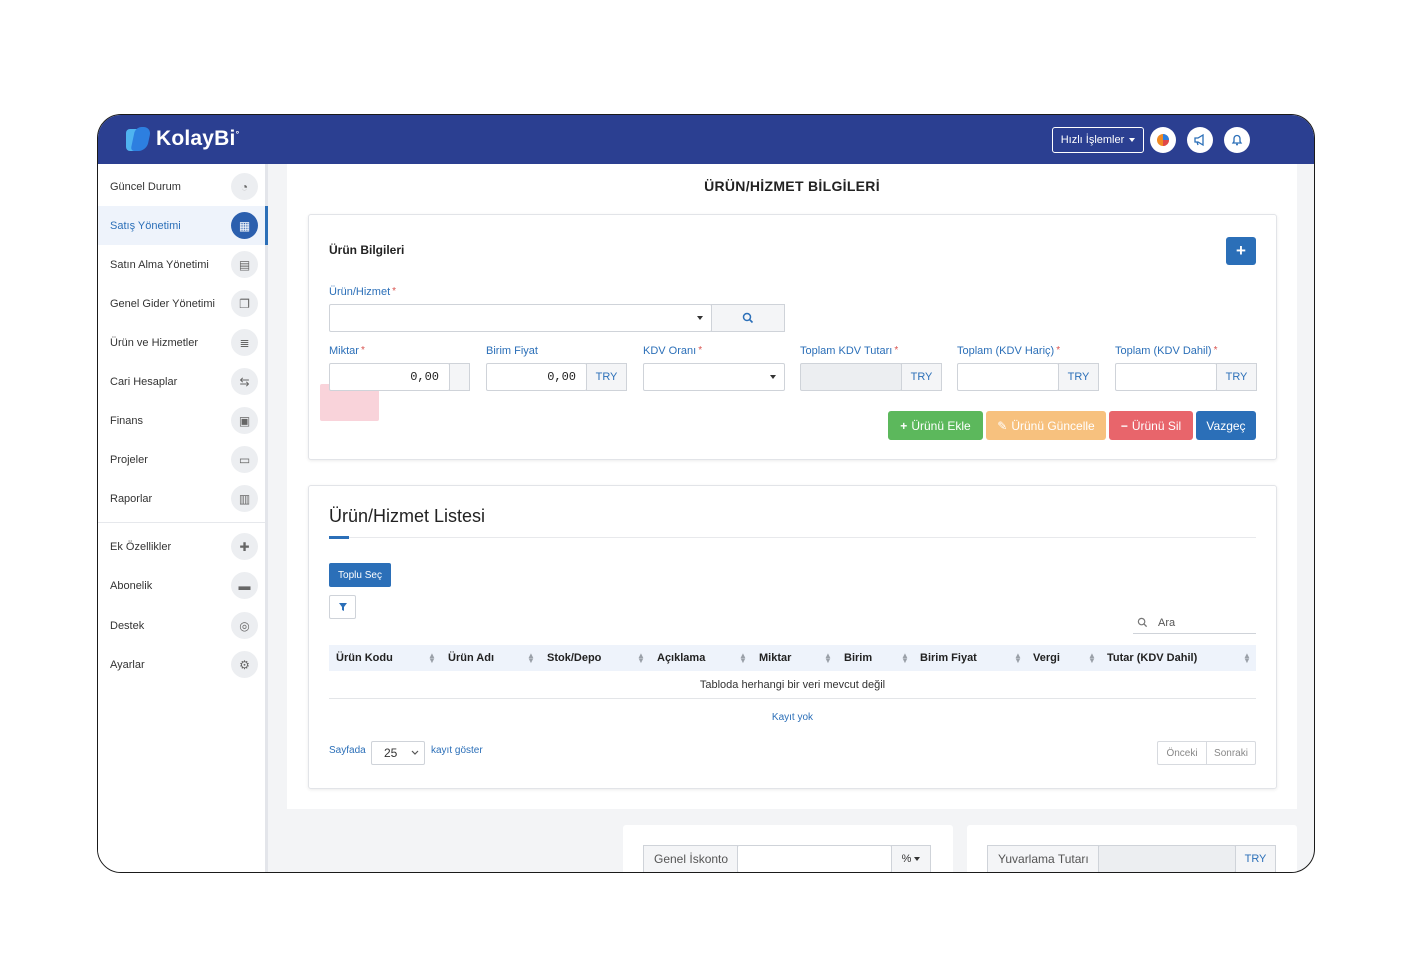  What do you see at coordinates (904, 425) in the screenshot?
I see `plus-icon: +` at bounding box center [904, 425].